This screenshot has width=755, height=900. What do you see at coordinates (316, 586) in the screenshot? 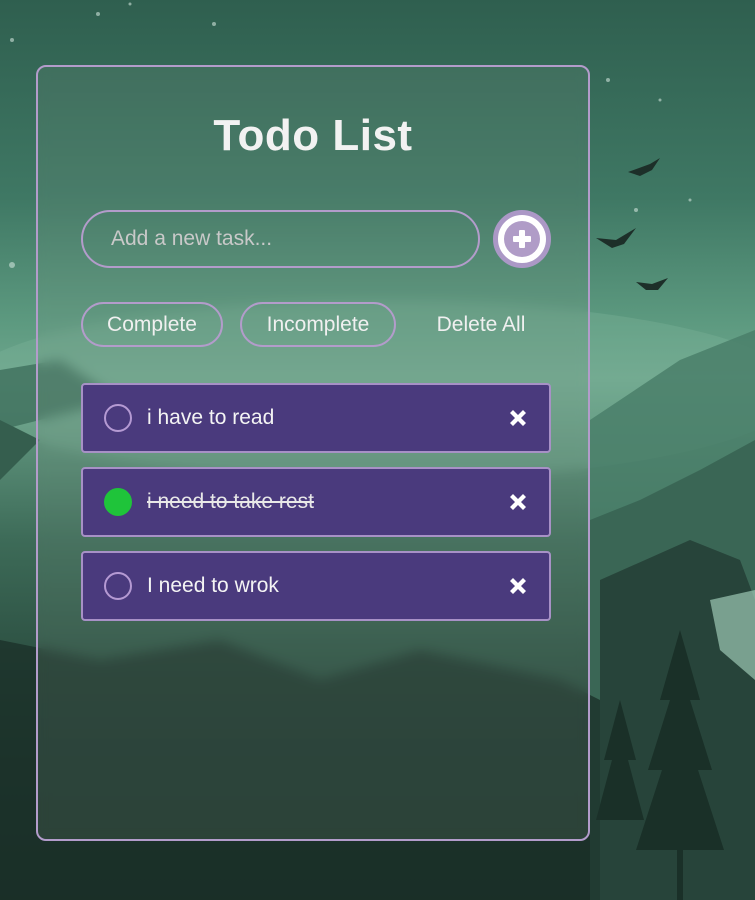
I see `task-item: I need to wrok` at bounding box center [316, 586].